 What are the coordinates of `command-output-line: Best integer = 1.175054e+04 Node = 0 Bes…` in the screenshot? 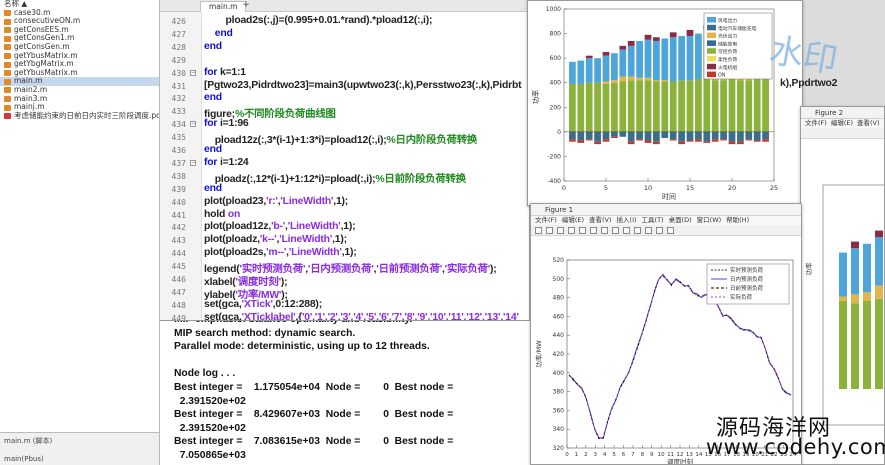 It's located at (314, 387).